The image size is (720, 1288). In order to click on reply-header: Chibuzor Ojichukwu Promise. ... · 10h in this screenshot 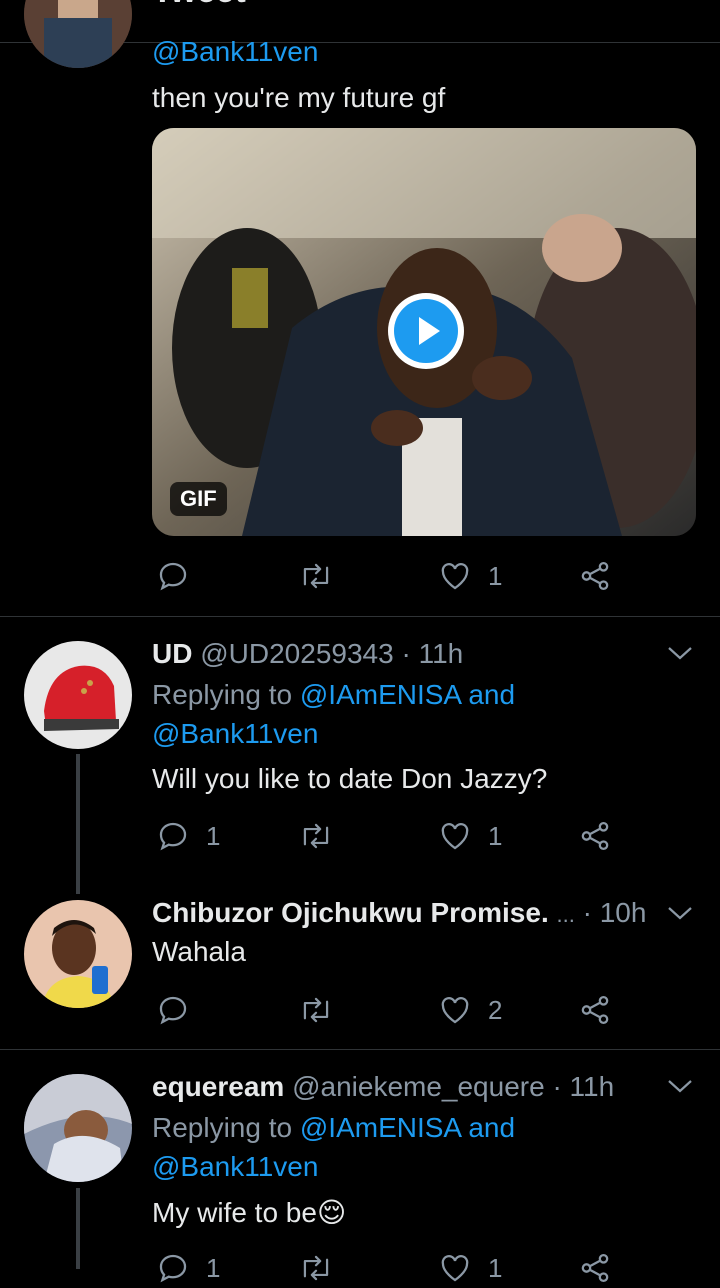, I will do `click(399, 913)`.